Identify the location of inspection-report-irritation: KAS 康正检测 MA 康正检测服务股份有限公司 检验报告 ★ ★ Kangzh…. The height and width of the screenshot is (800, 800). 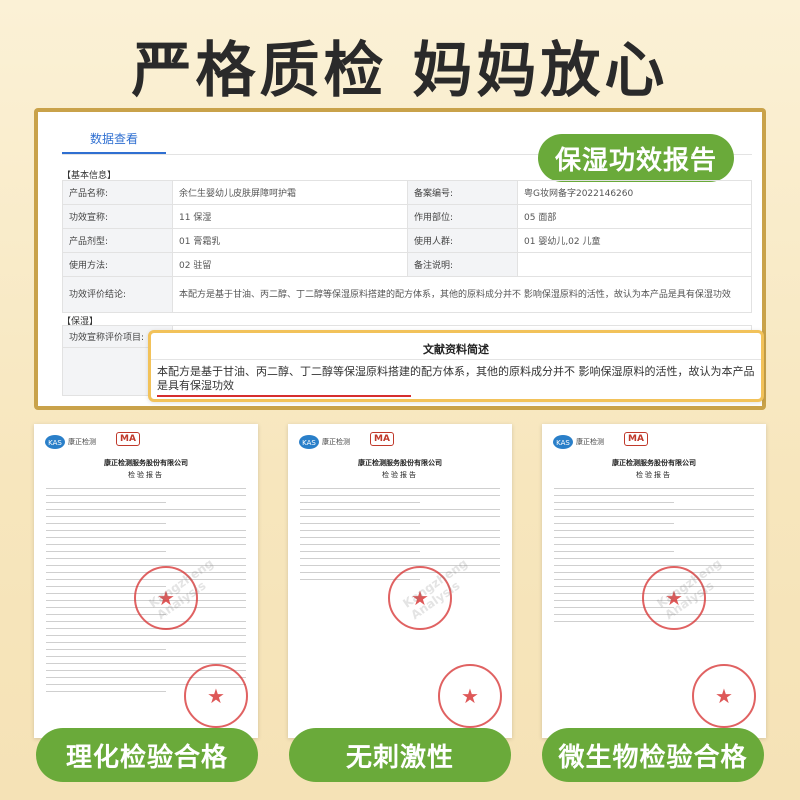
(400, 581).